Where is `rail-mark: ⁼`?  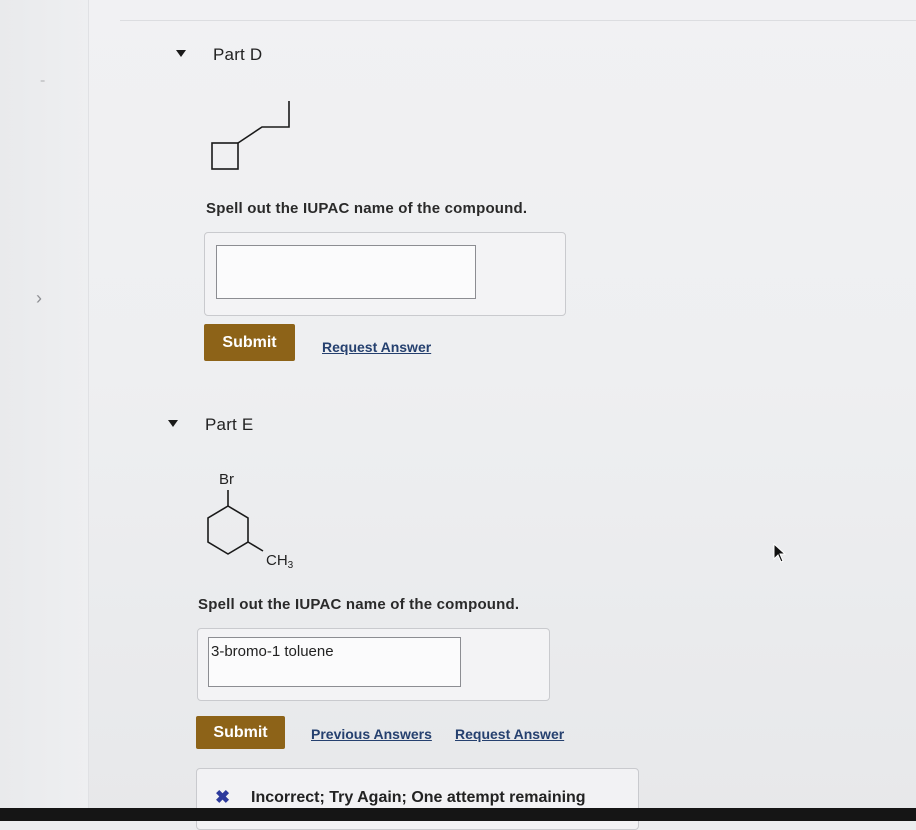 rail-mark: ⁼ is located at coordinates (43, 83).